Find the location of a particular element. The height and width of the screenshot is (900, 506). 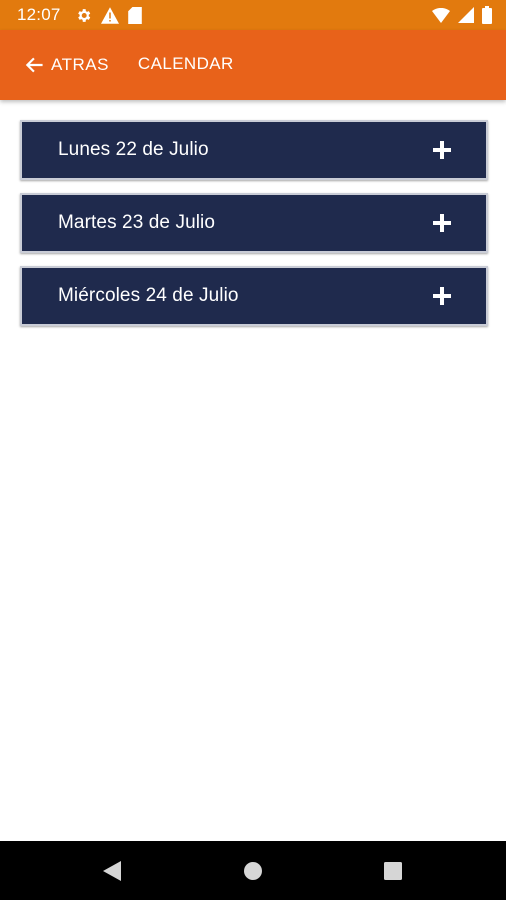

app-bar: ATRAS CALENDAR is located at coordinates (253, 65).